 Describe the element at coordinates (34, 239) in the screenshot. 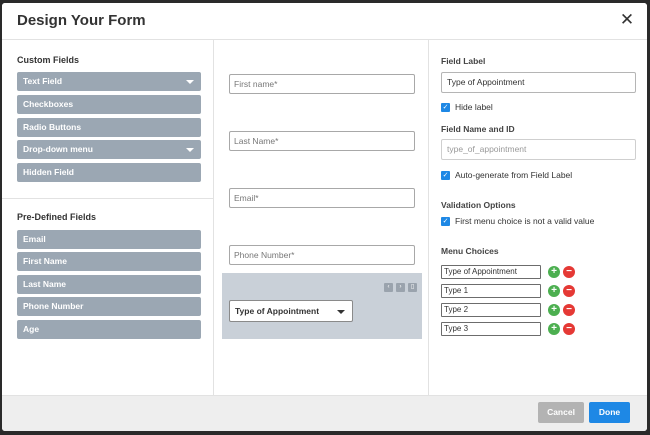

I see `field-button-label: Email` at that location.